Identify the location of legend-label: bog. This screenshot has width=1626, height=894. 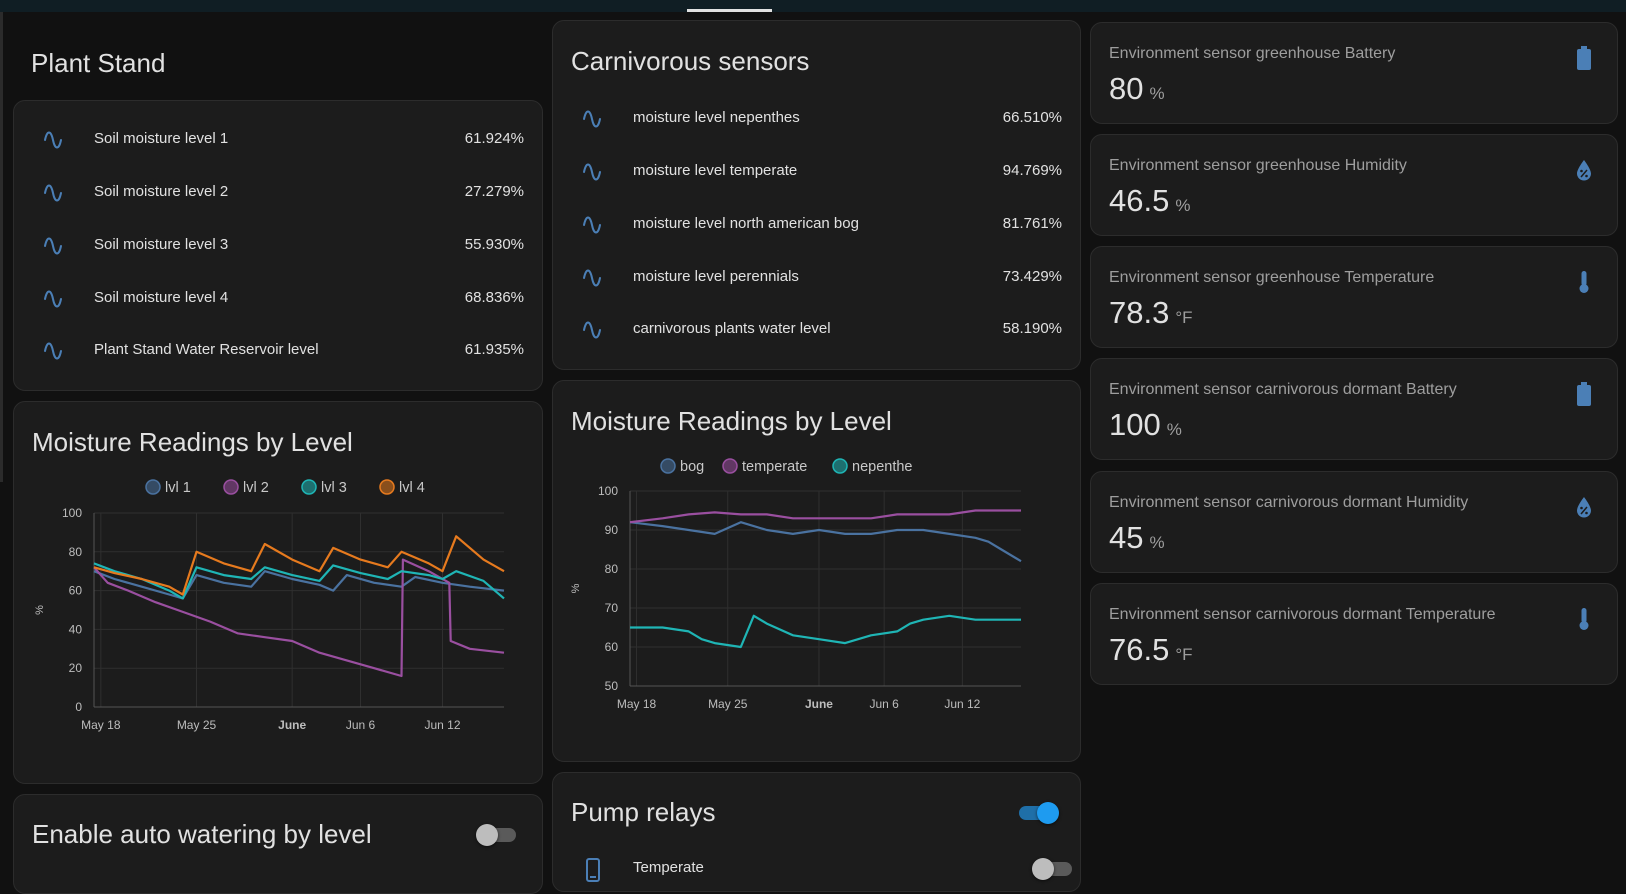
(692, 467).